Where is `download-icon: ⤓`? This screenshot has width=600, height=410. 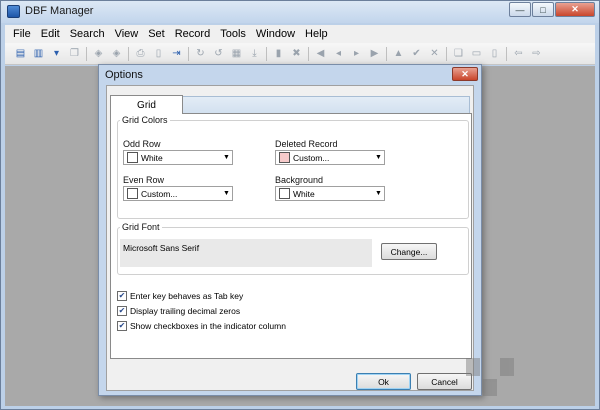
download-icon: ⤓ is located at coordinates (254, 54).